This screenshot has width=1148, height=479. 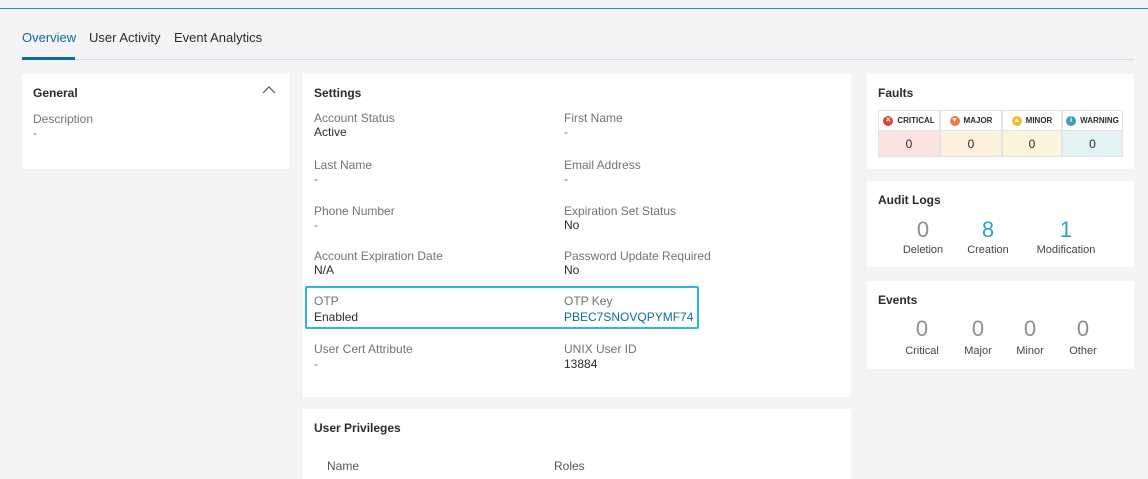 I want to click on events-other-count: 0, so click(x=1083, y=329).